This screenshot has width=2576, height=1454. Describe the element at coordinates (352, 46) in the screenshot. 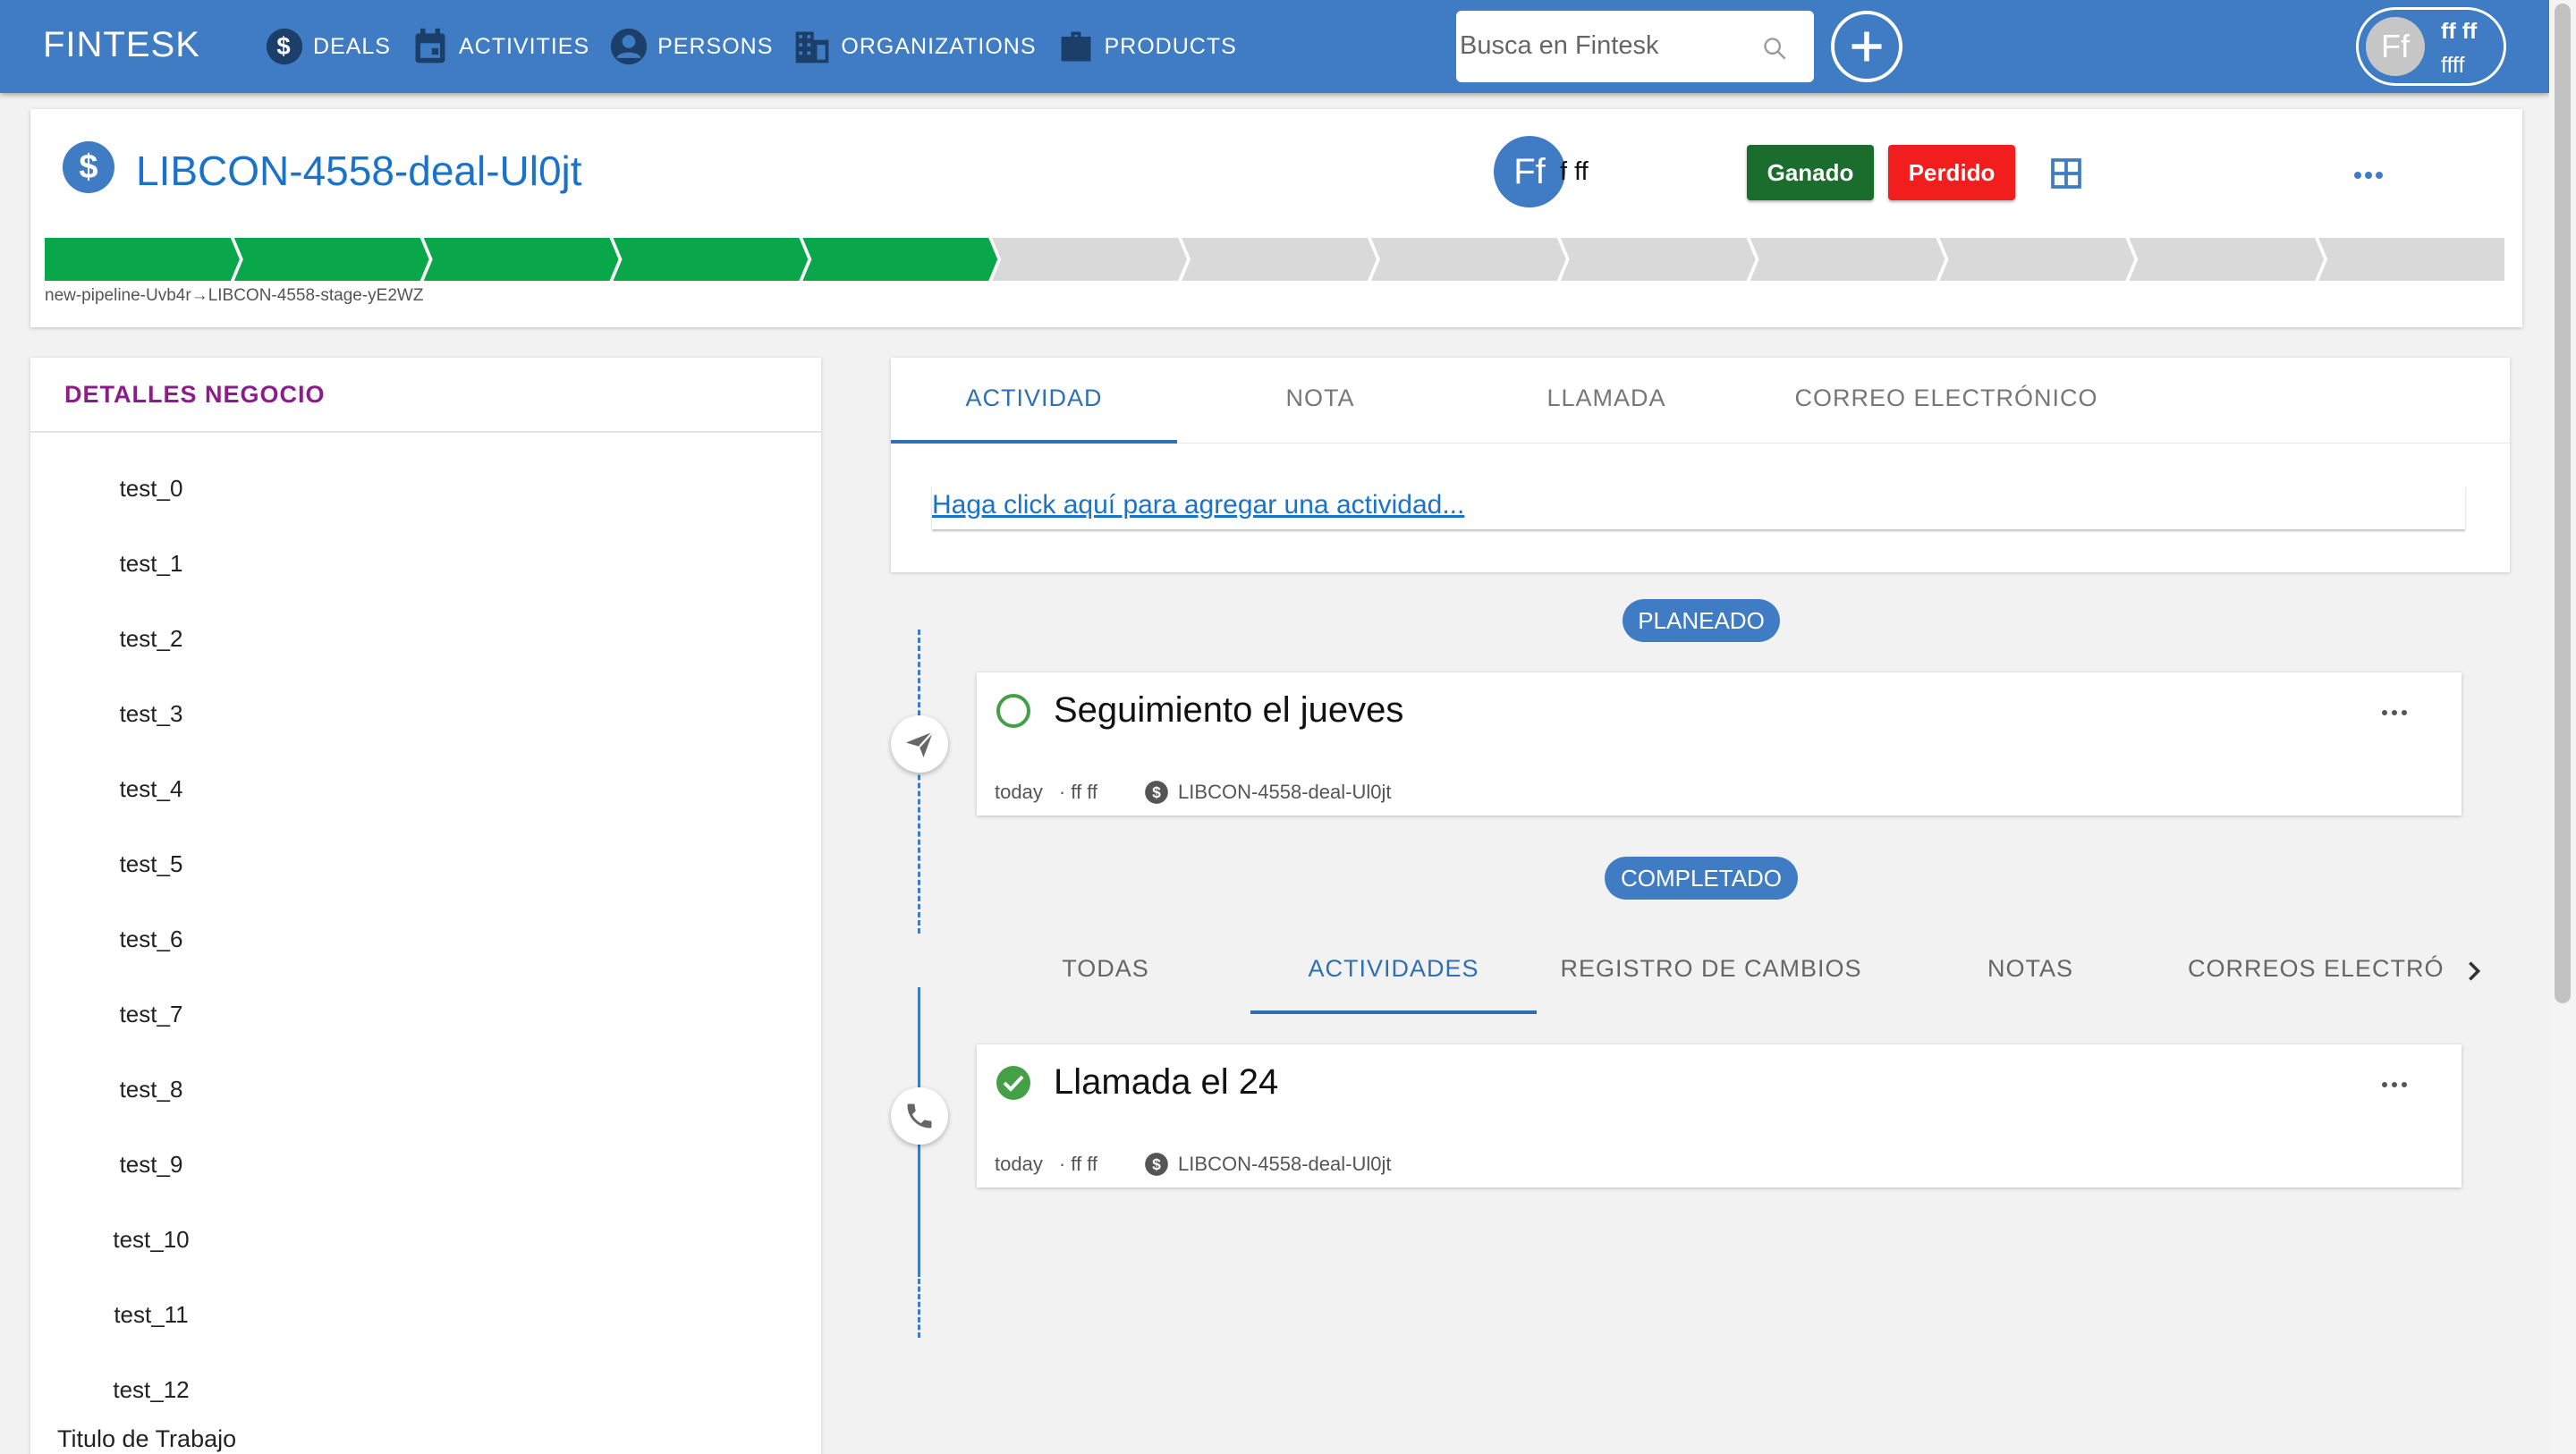

I see `nav-label: DEALS` at that location.